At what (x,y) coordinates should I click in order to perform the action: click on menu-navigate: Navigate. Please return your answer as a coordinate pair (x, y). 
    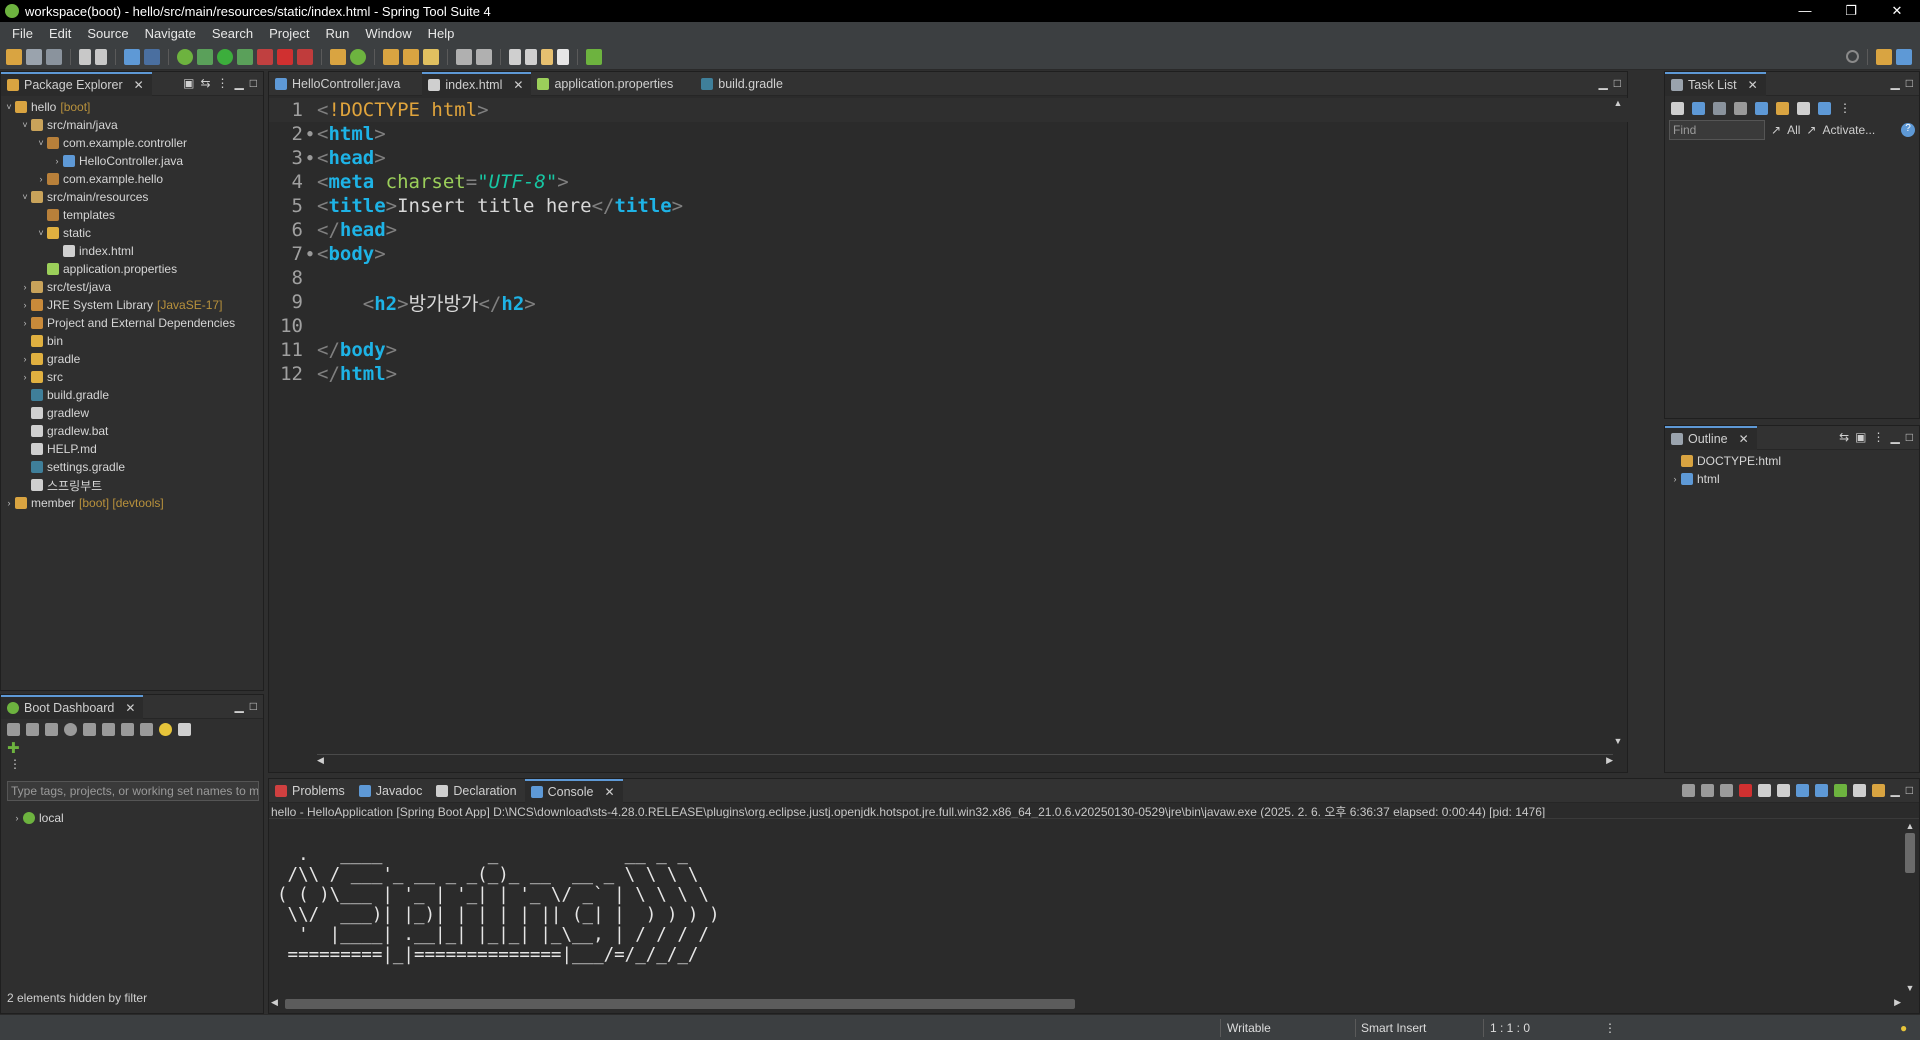
    Looking at the image, I should click on (170, 33).